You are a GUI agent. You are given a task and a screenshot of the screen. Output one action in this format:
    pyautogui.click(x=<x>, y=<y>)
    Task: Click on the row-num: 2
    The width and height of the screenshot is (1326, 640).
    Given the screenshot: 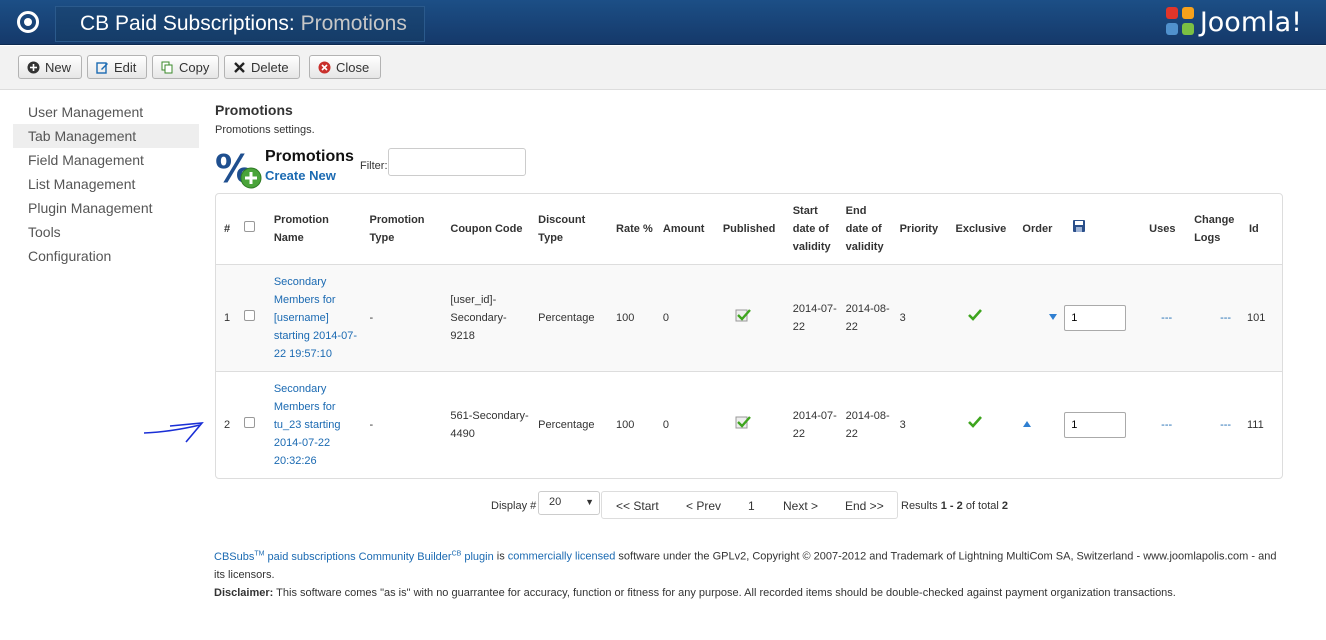 What is the action you would take?
    pyautogui.click(x=226, y=424)
    